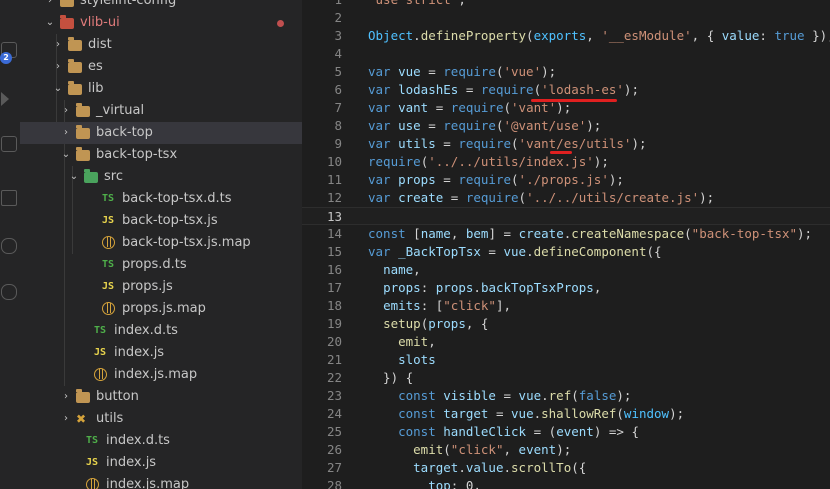 The height and width of the screenshot is (489, 830). Describe the element at coordinates (83, 154) in the screenshot. I see `folder-open-icon` at that location.